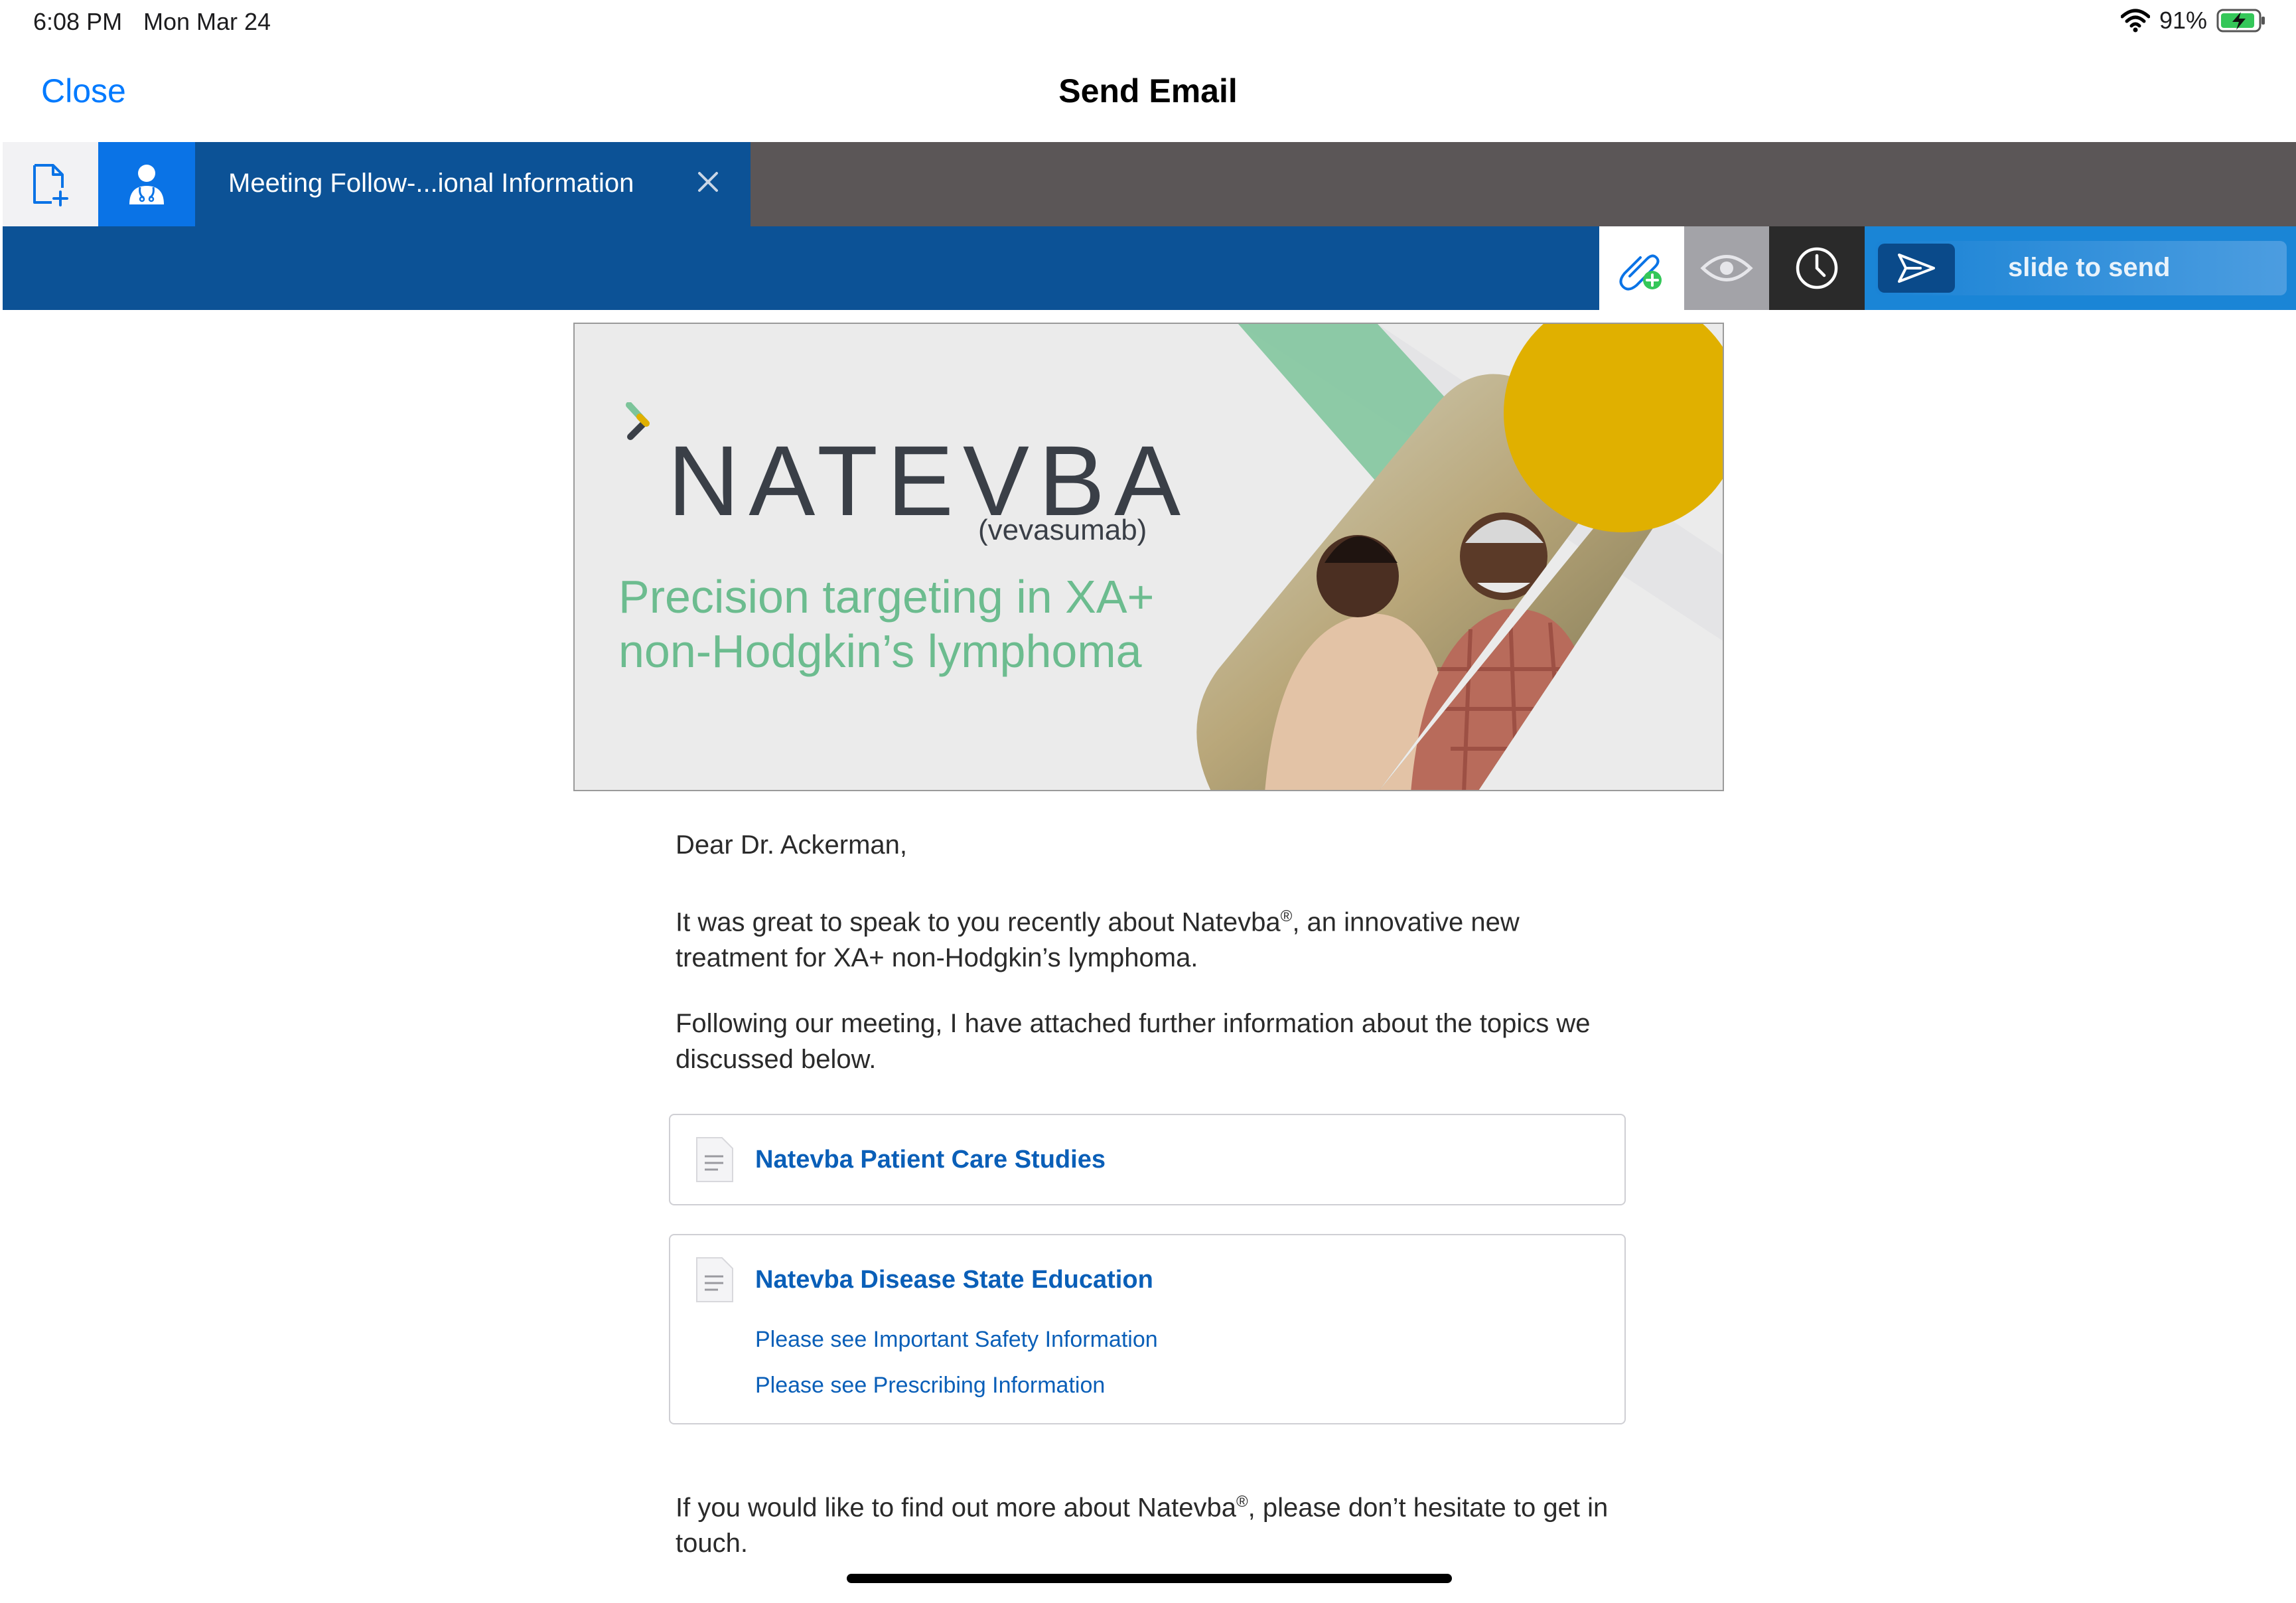 The height and width of the screenshot is (1603, 2296). I want to click on doctor-icon, so click(146, 184).